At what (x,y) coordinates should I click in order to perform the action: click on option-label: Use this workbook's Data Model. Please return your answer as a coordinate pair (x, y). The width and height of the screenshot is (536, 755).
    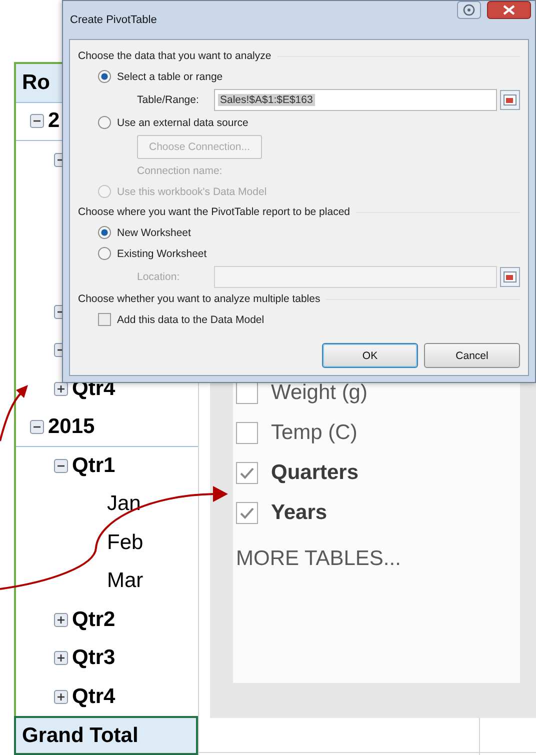
    Looking at the image, I should click on (192, 192).